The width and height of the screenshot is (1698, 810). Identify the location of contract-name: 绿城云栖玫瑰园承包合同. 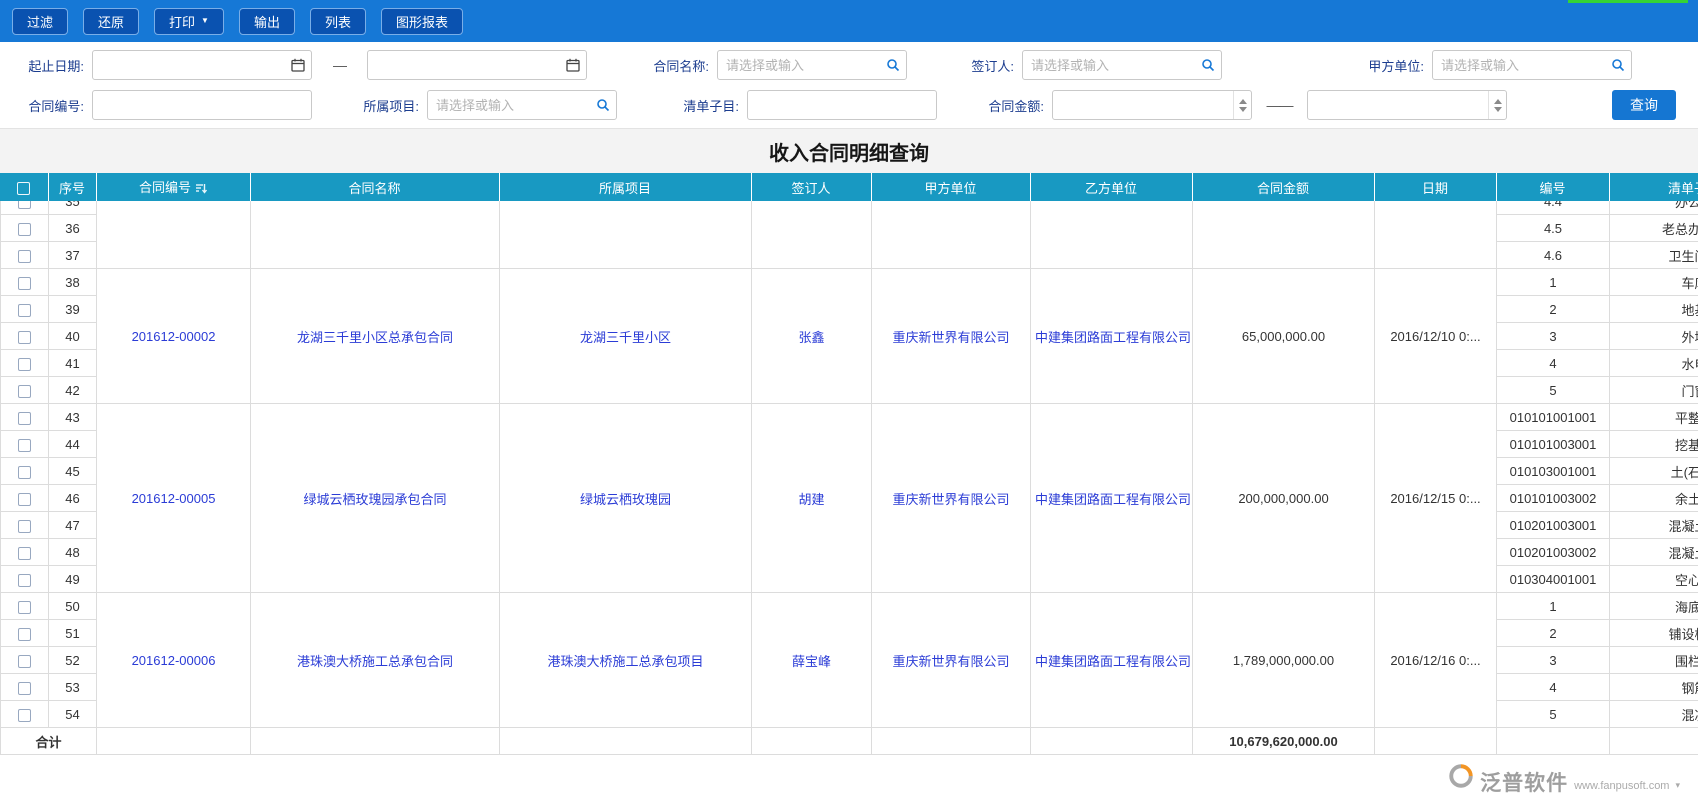
(375, 498).